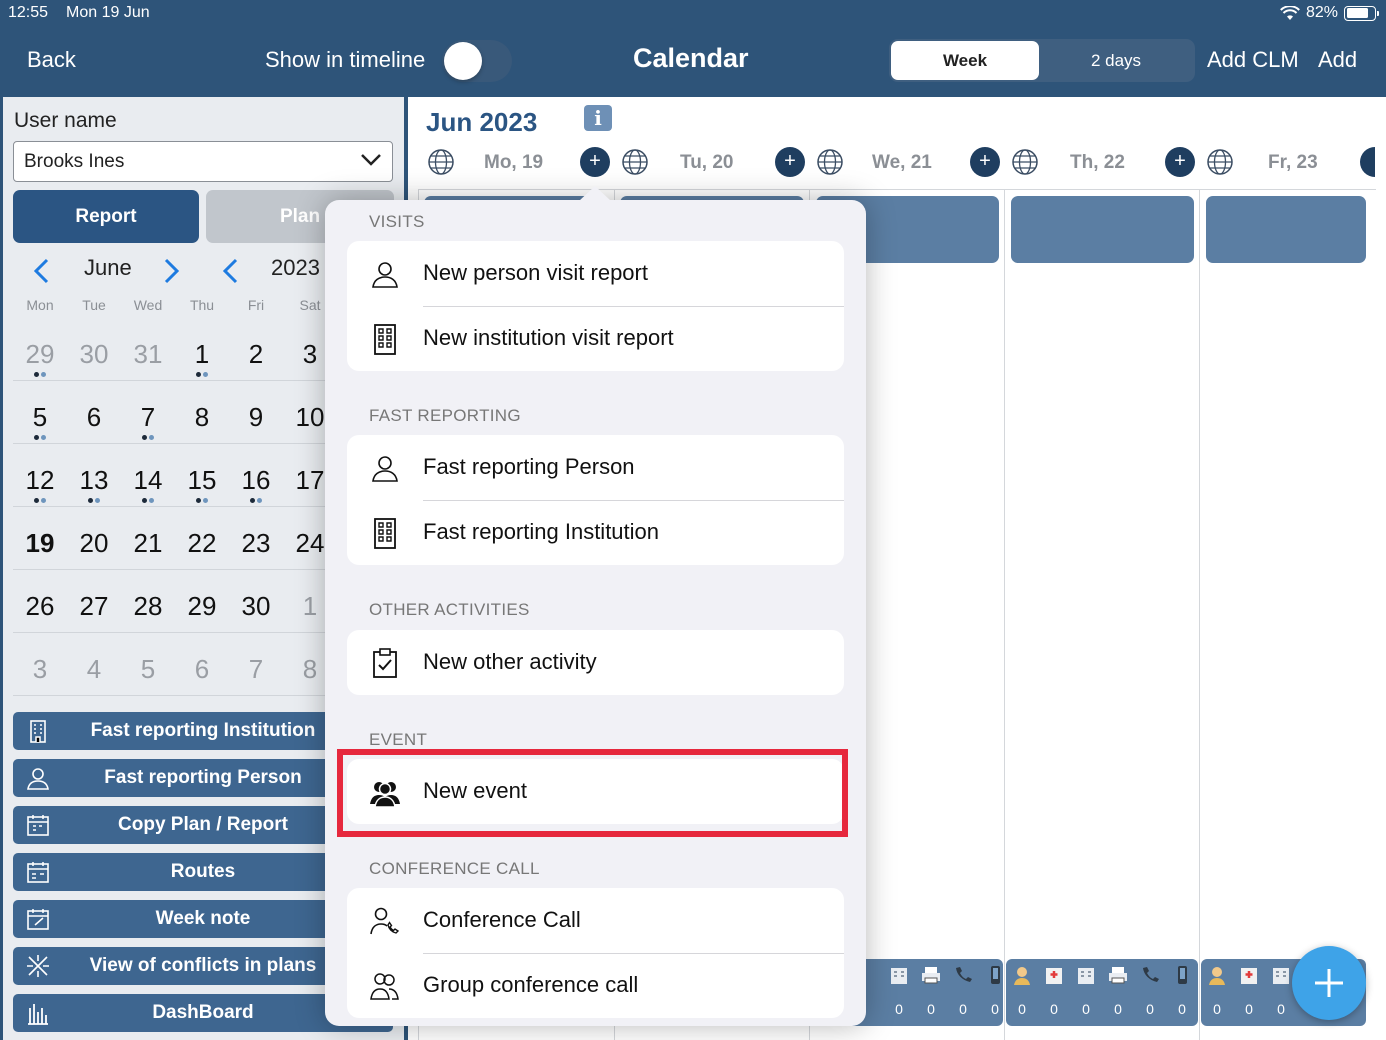 This screenshot has height=1040, width=1386. What do you see at coordinates (51, 60) in the screenshot?
I see `back-button: Back` at bounding box center [51, 60].